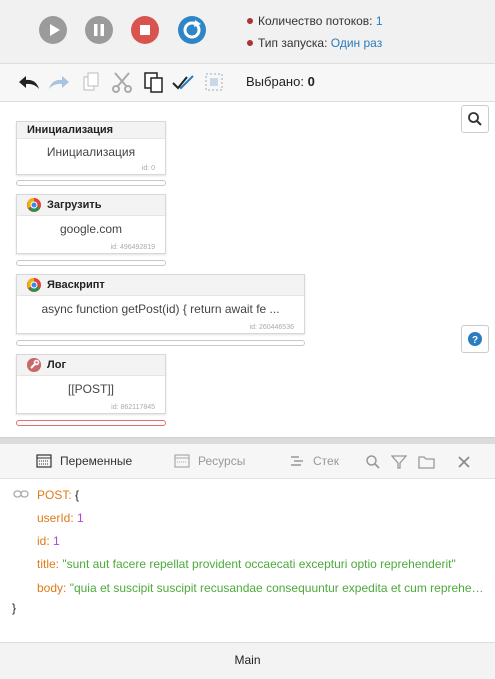  I want to click on wrench-icon, so click(34, 365).